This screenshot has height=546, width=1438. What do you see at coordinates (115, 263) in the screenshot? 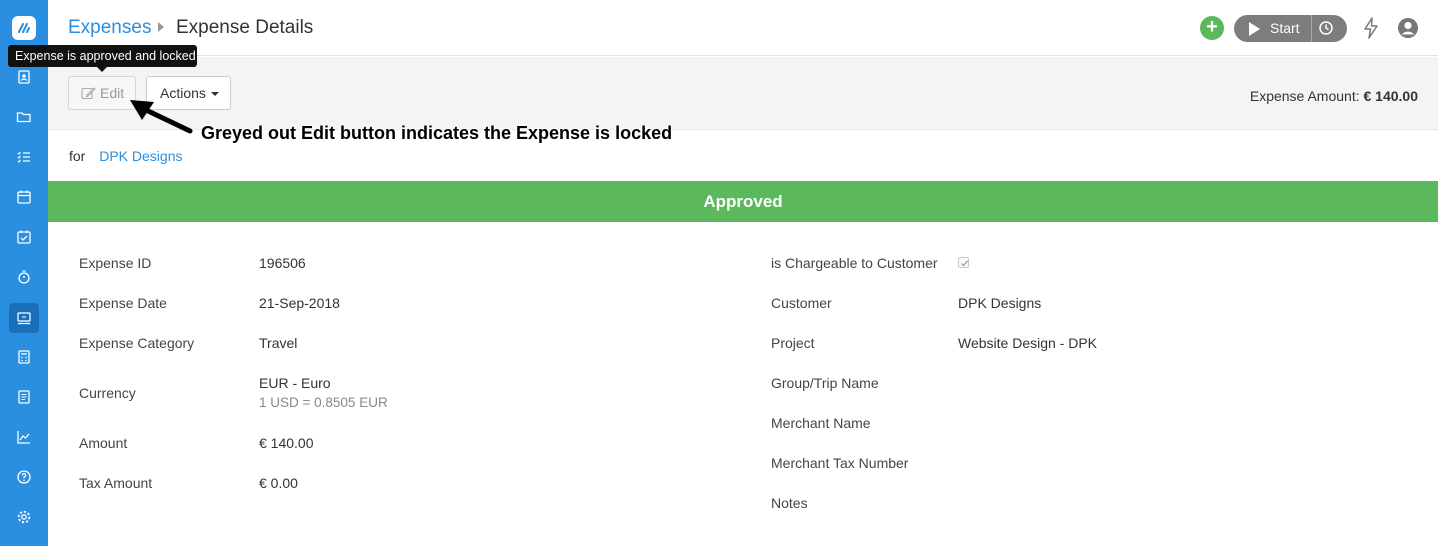
I see `expense-id-label: Expense ID` at bounding box center [115, 263].